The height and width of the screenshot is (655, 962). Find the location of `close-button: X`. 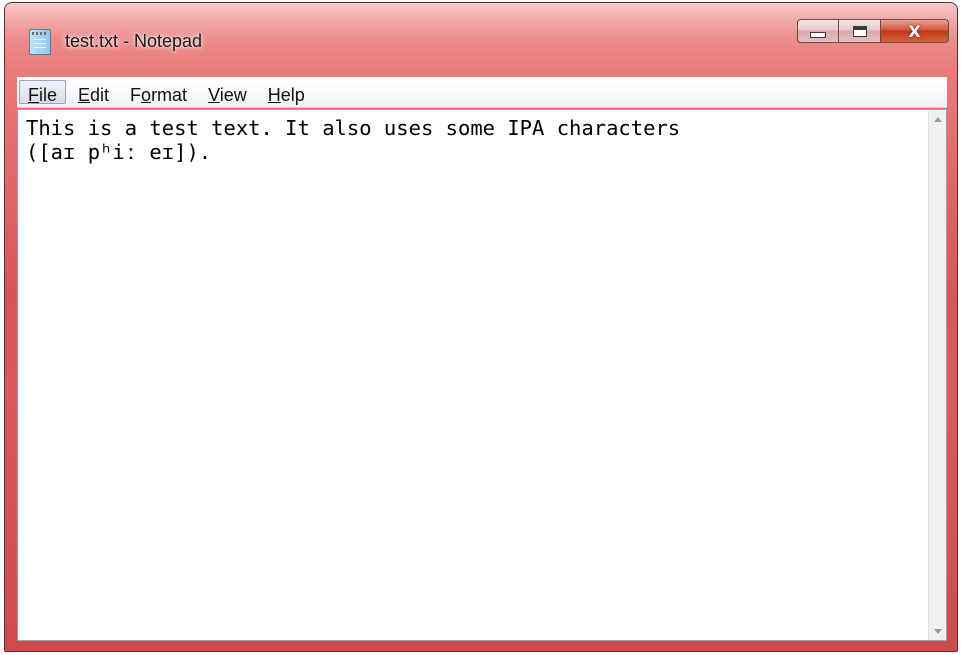

close-button: X is located at coordinates (915, 31).